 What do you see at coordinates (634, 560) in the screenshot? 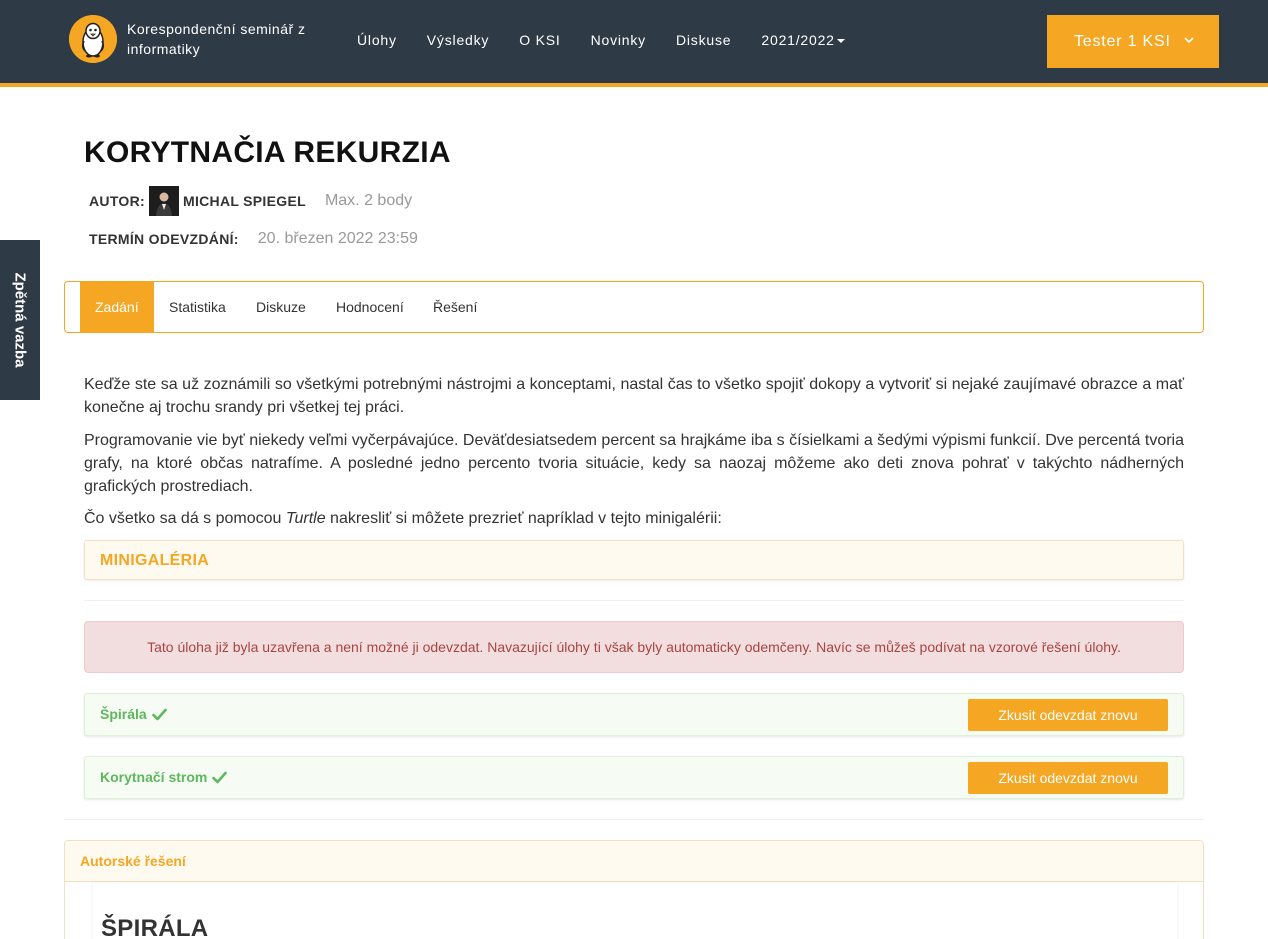
I see `minigallery-panel: MINIGALÉRIA` at bounding box center [634, 560].